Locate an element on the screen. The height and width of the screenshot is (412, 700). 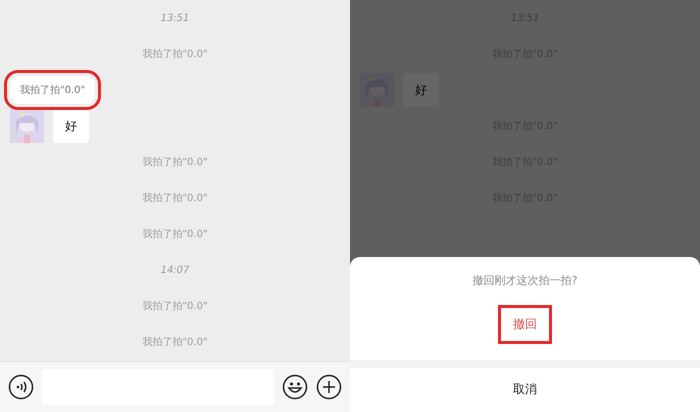
sheet-title: 撤回刚才这次拍一拍? is located at coordinates (525, 280).